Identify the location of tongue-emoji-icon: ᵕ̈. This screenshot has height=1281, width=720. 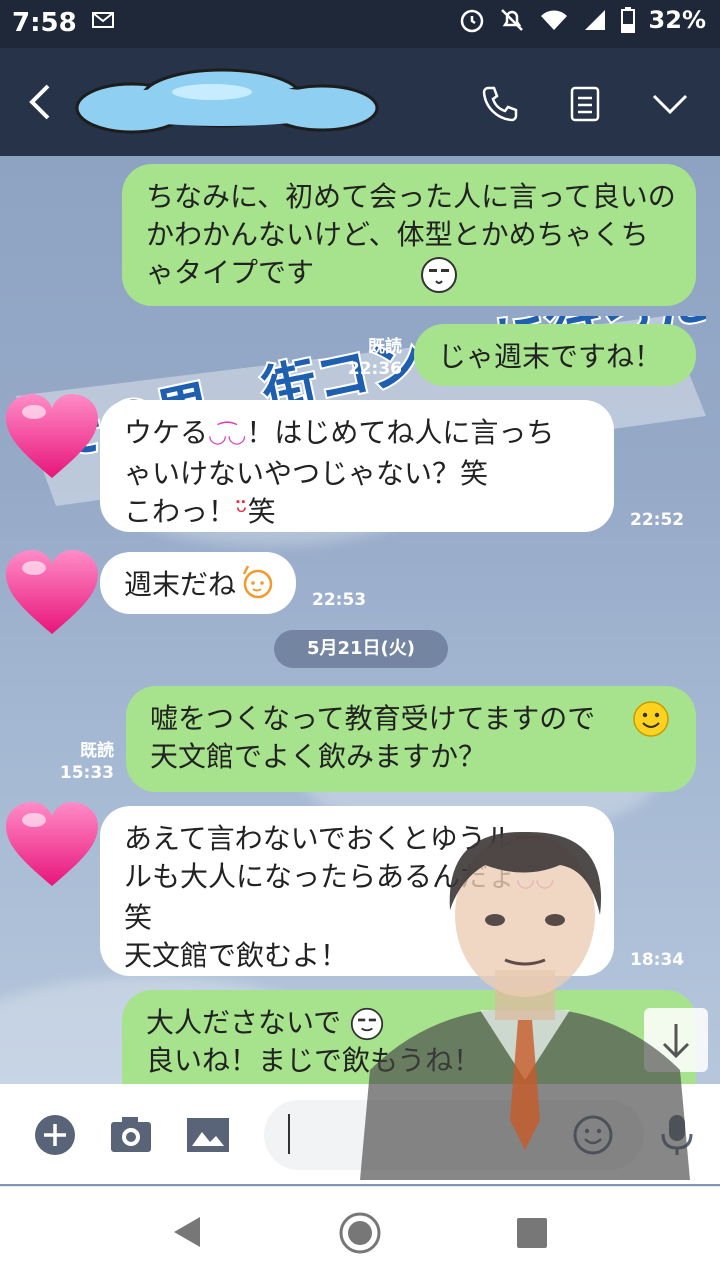
(242, 511).